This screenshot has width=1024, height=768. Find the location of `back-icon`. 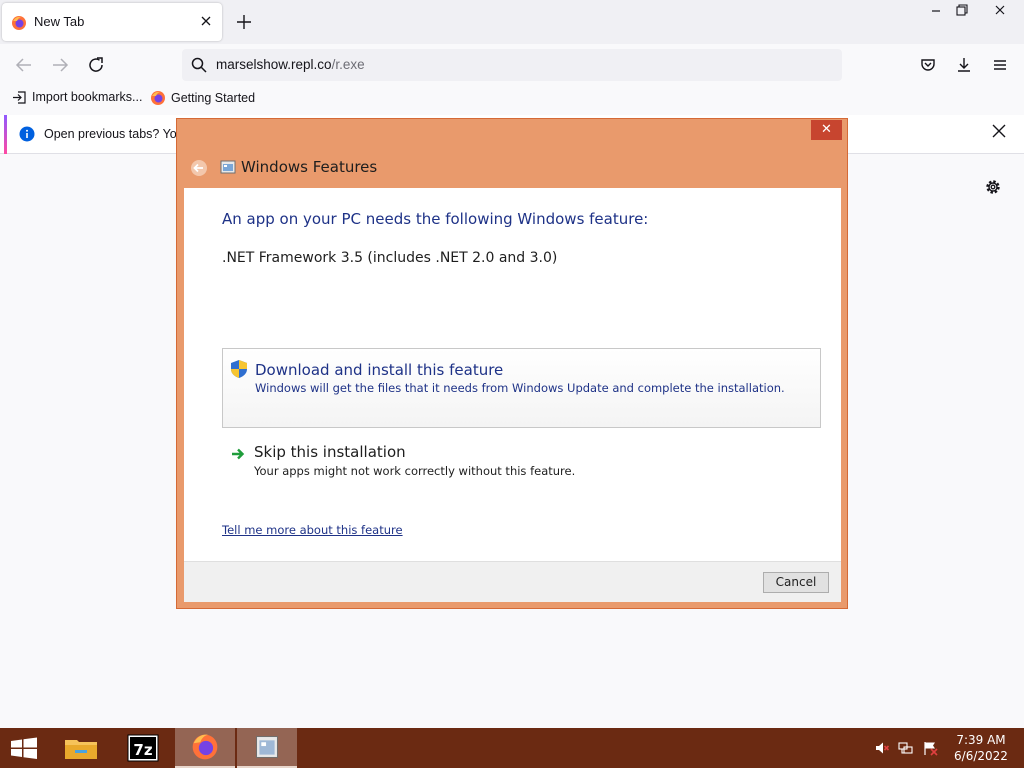

back-icon is located at coordinates (24, 65).